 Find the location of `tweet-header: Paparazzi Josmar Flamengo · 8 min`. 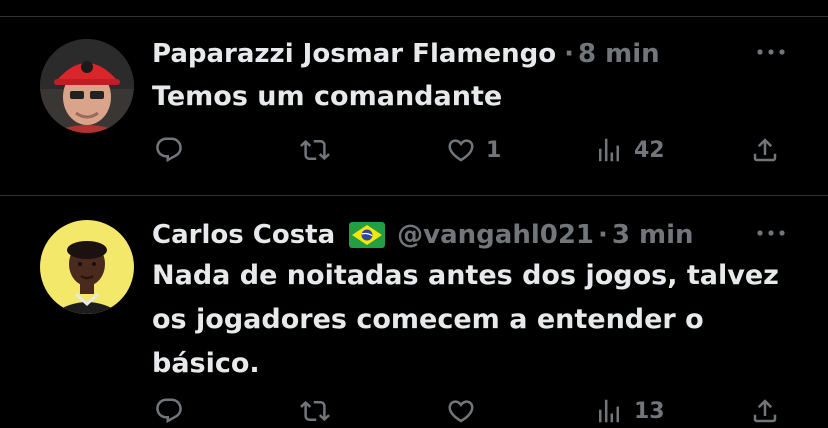

tweet-header: Paparazzi Josmar Flamengo · 8 min is located at coordinates (406, 54).